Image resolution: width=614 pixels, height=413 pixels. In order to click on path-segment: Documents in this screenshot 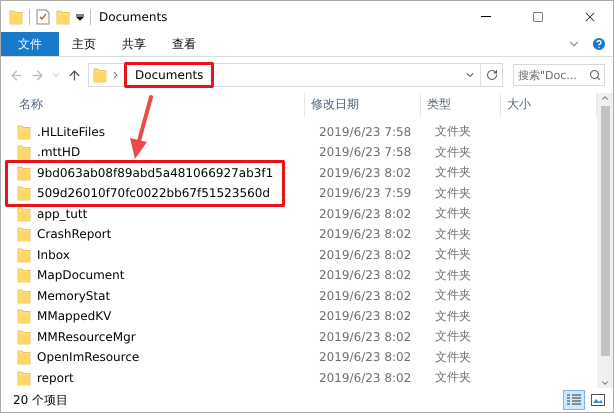, I will do `click(169, 75)`.